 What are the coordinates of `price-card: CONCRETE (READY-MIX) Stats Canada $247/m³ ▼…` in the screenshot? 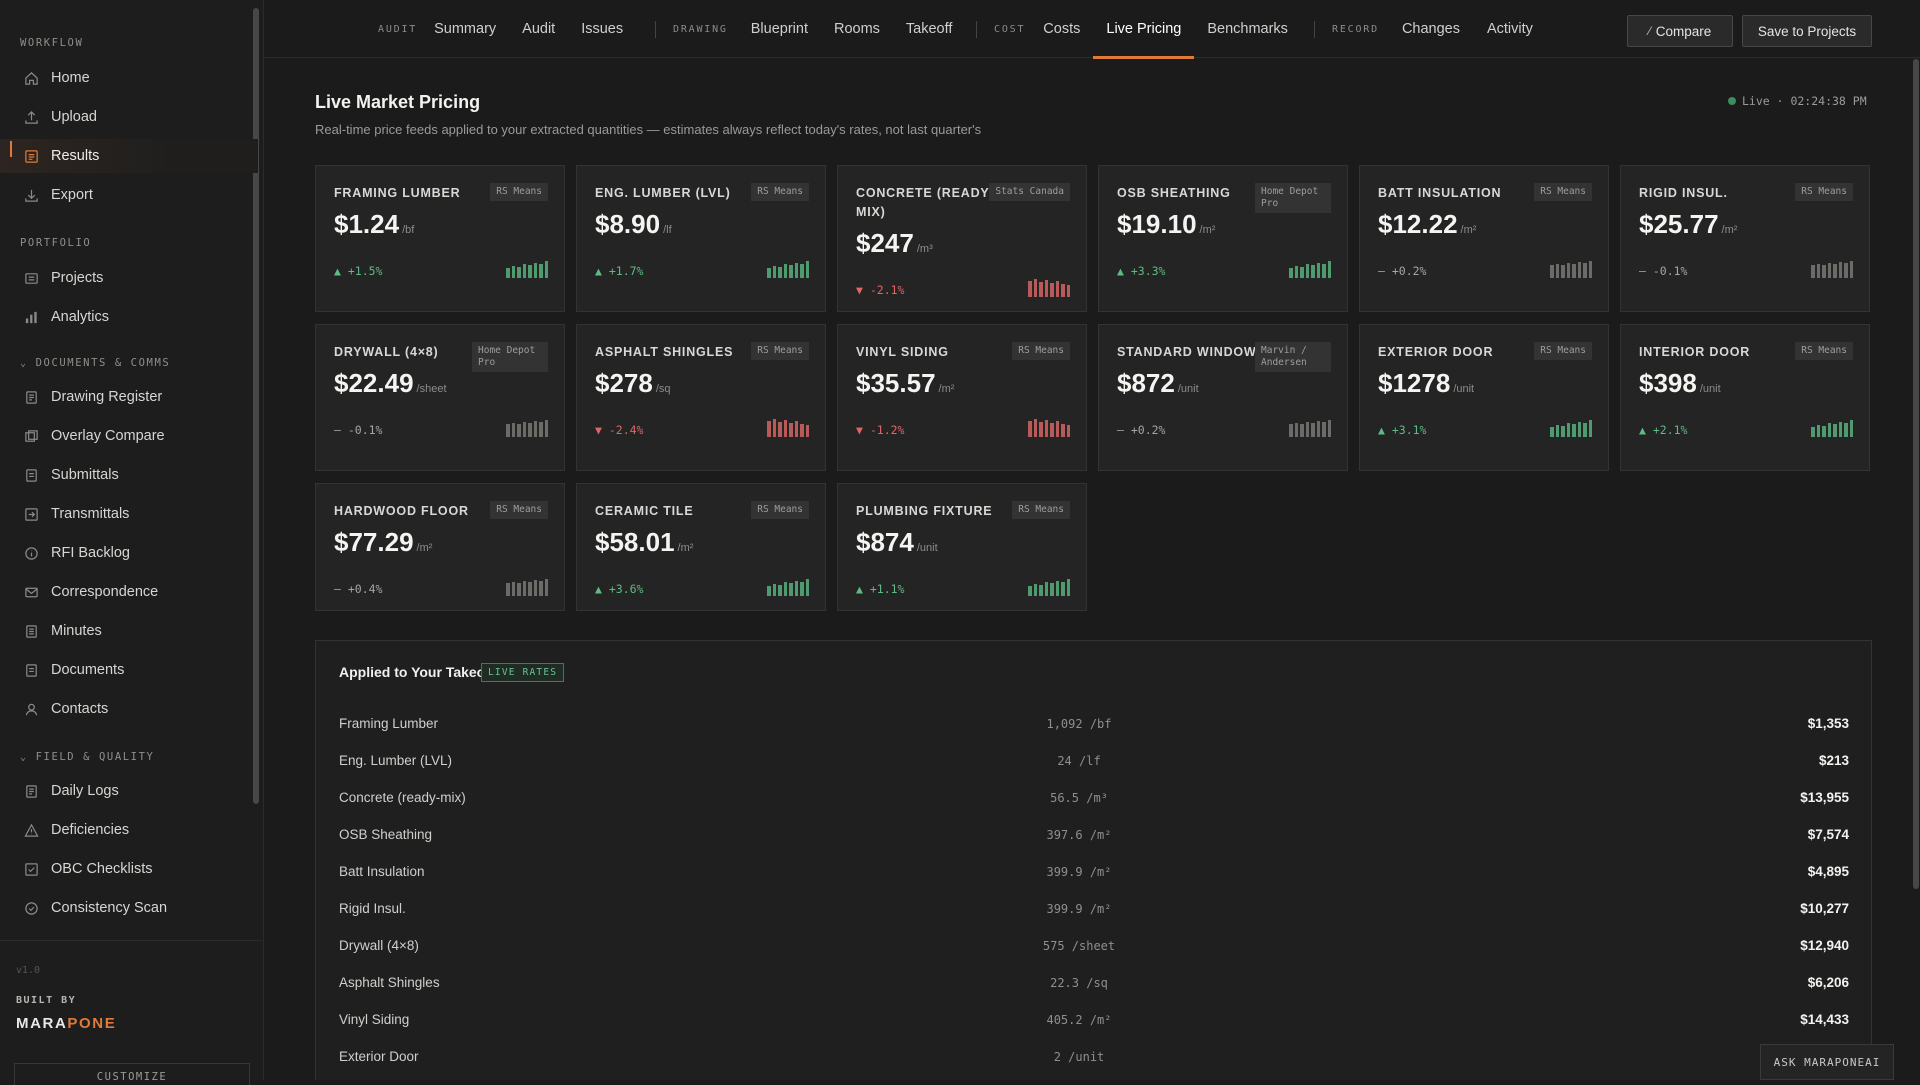 It's located at (962, 238).